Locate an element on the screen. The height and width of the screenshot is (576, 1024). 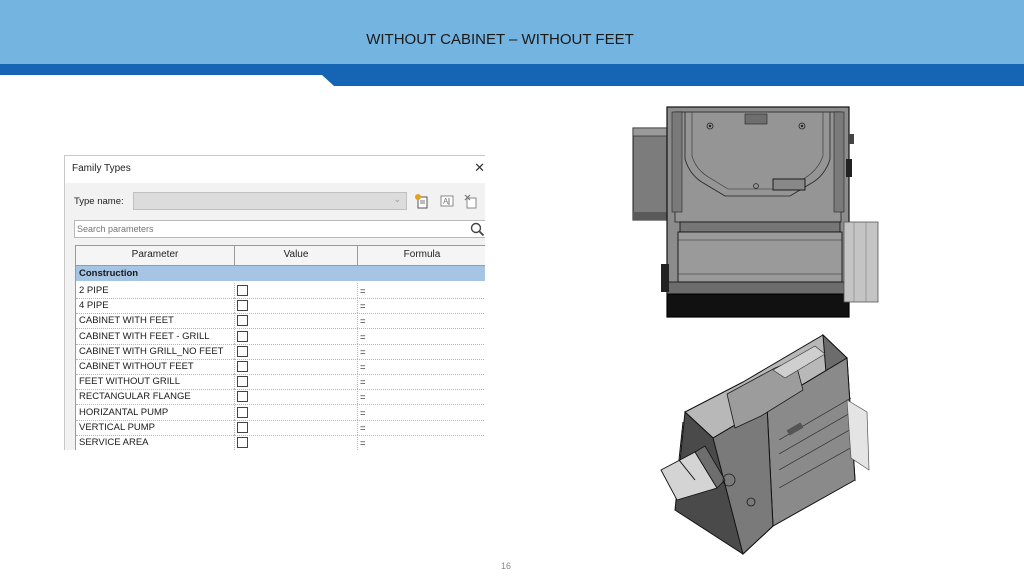
parameter-name: RECTANGULAR FLANGE is located at coordinates (135, 397).